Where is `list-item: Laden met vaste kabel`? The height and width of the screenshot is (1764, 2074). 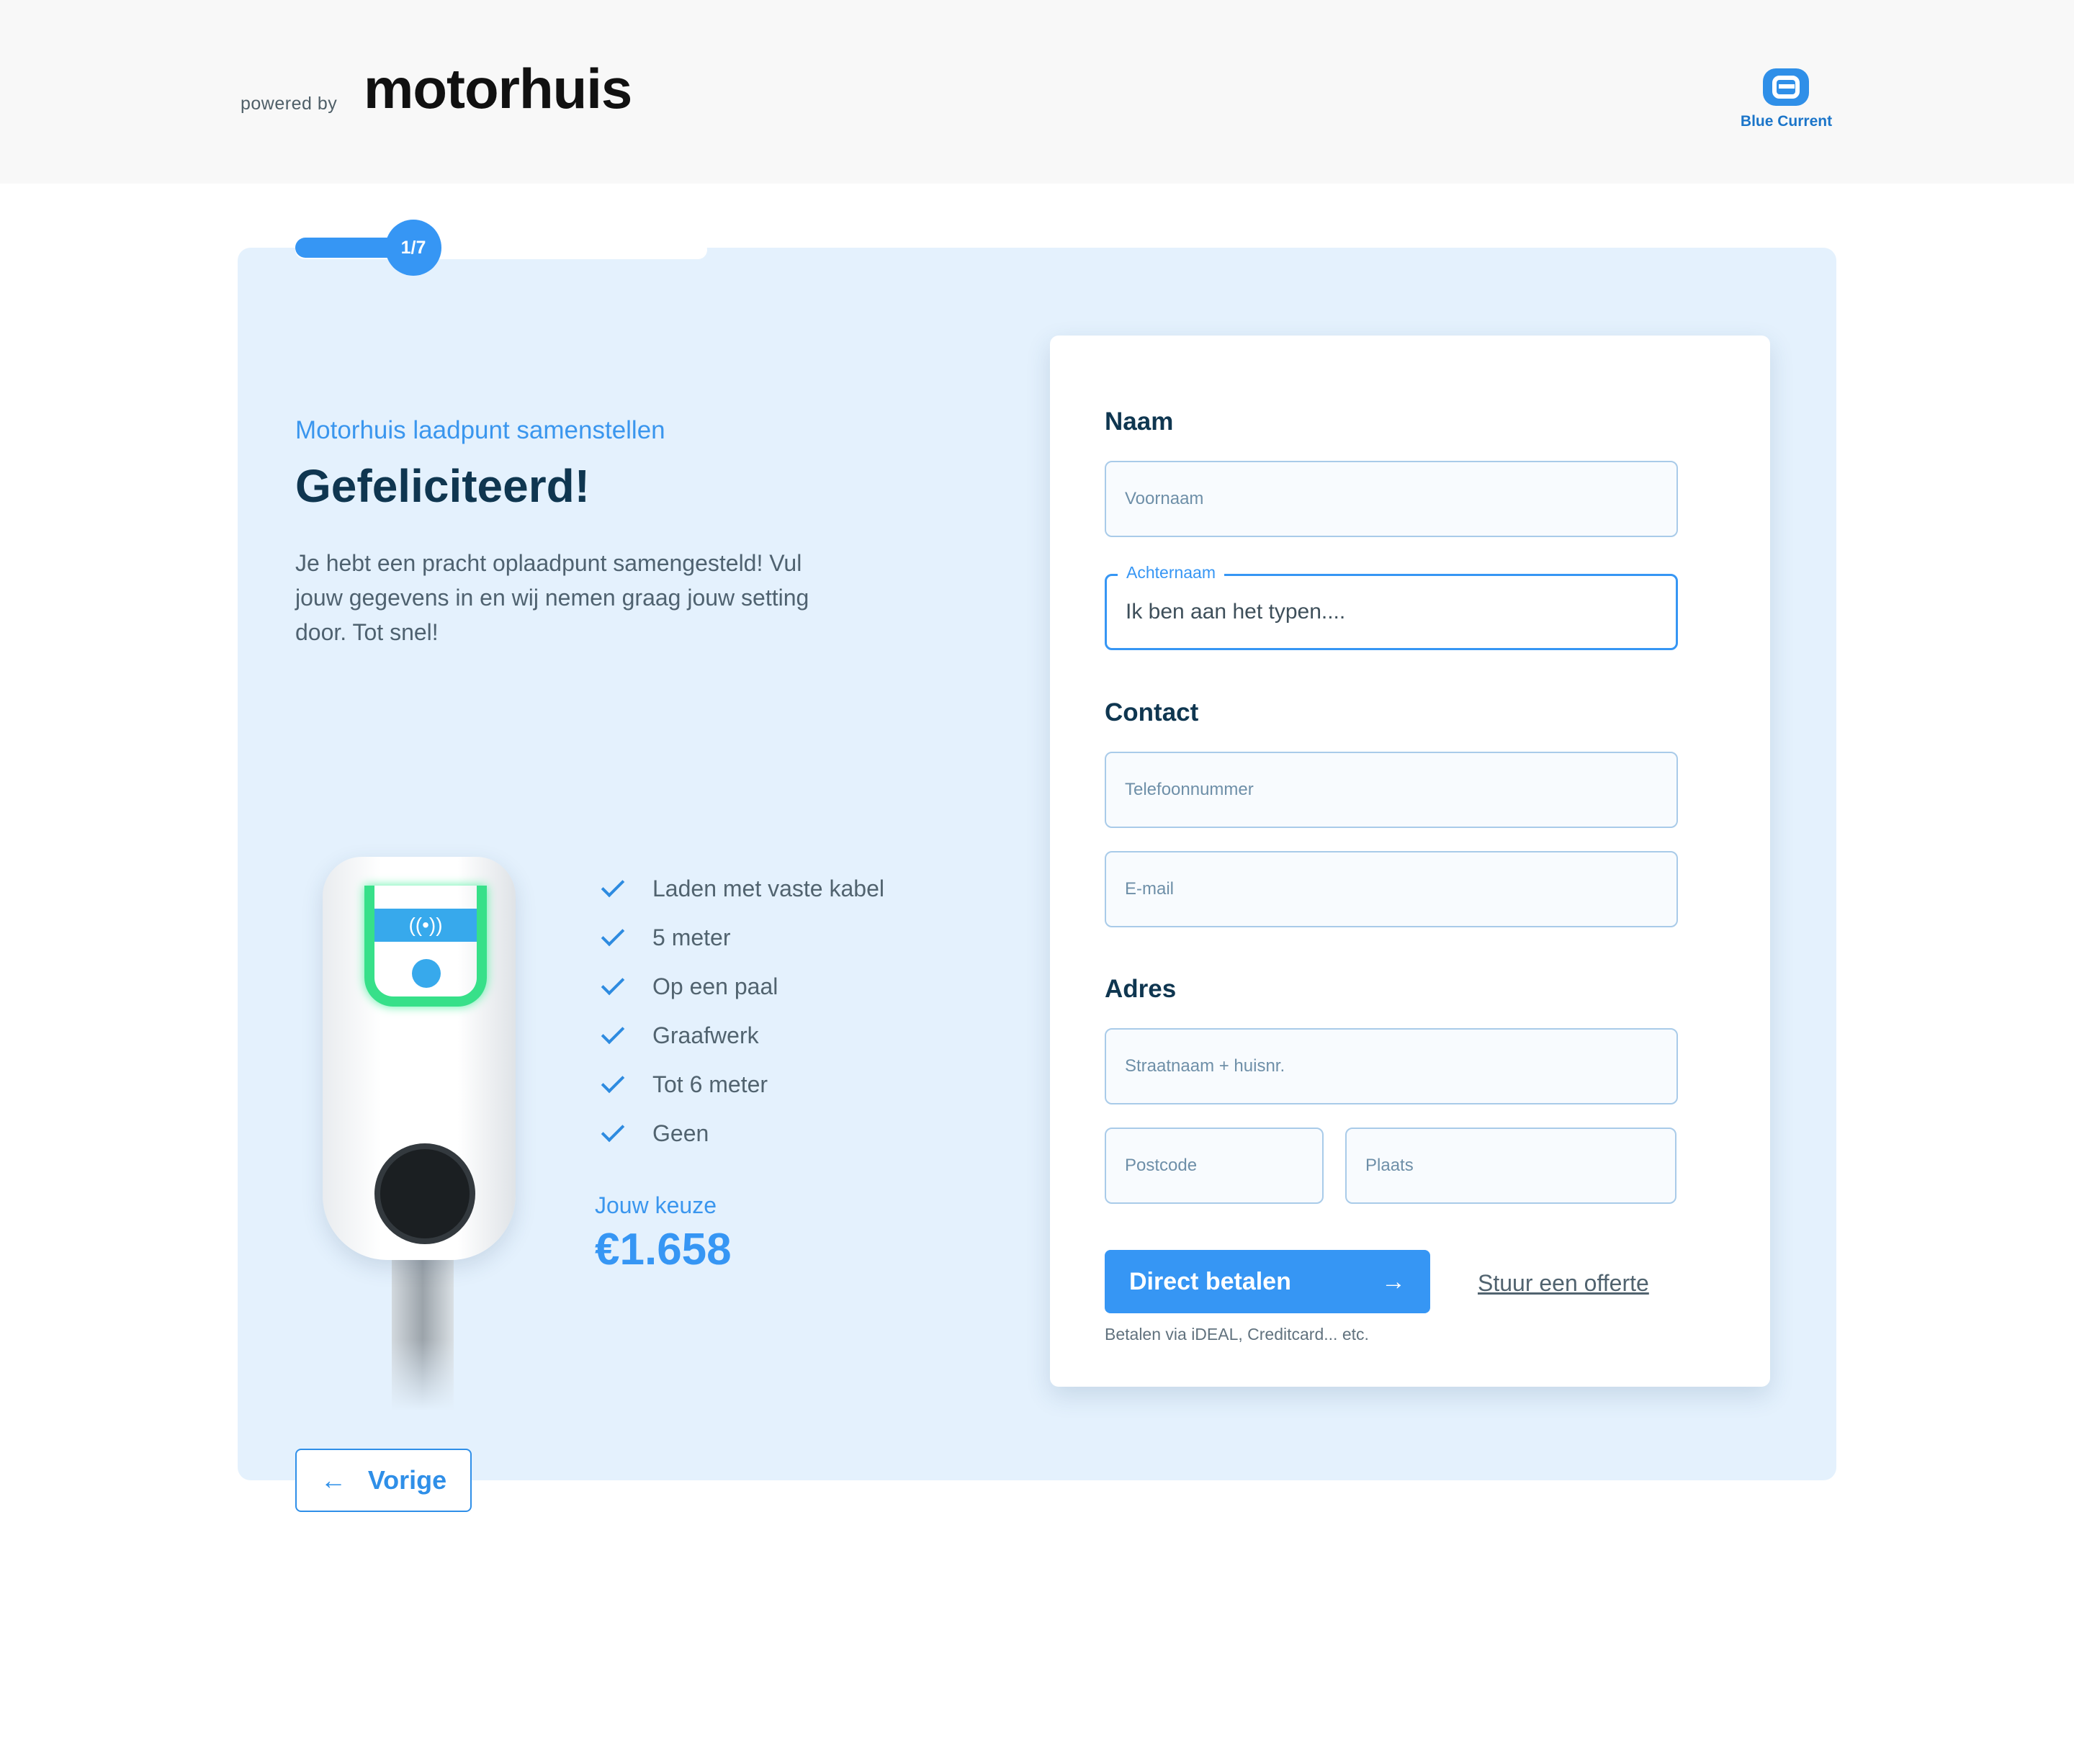 list-item: Laden met vaste kabel is located at coordinates (742, 888).